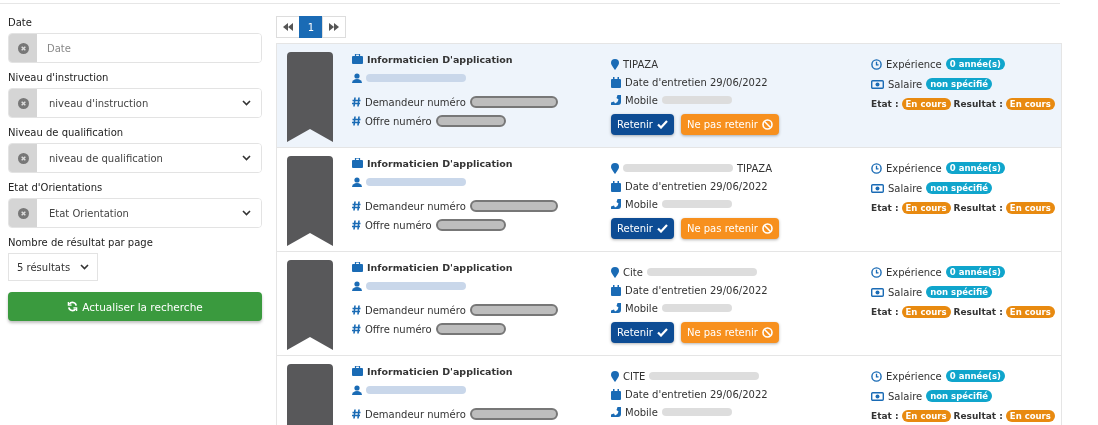 This screenshot has width=1098, height=425. I want to click on clear-icon, so click(23, 48).